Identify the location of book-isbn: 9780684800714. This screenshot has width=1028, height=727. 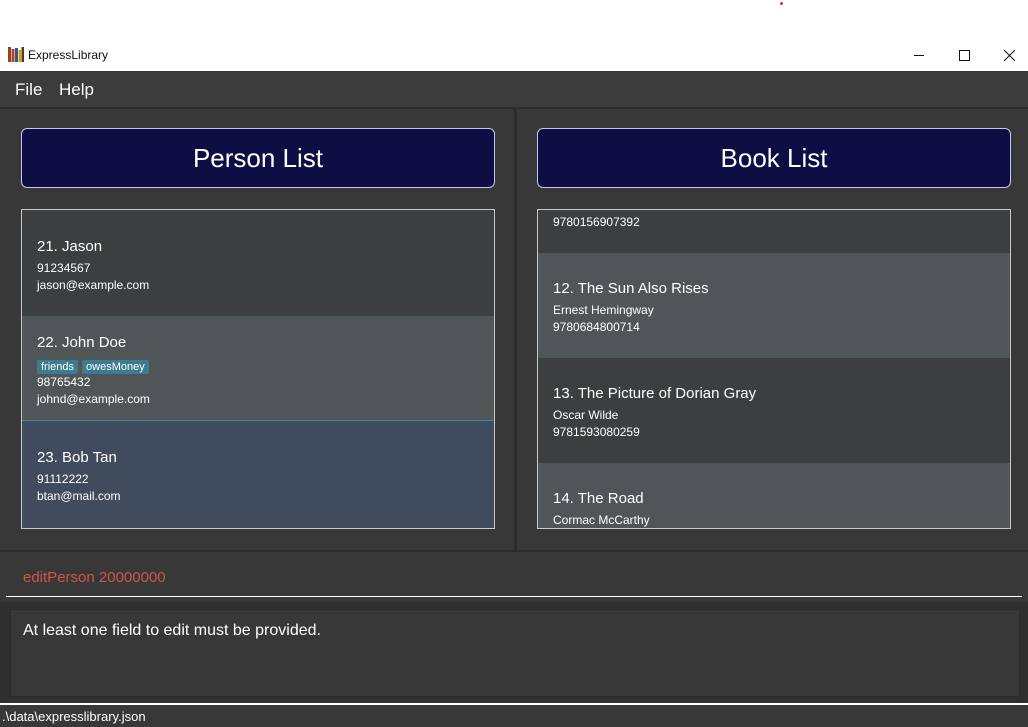
(596, 327).